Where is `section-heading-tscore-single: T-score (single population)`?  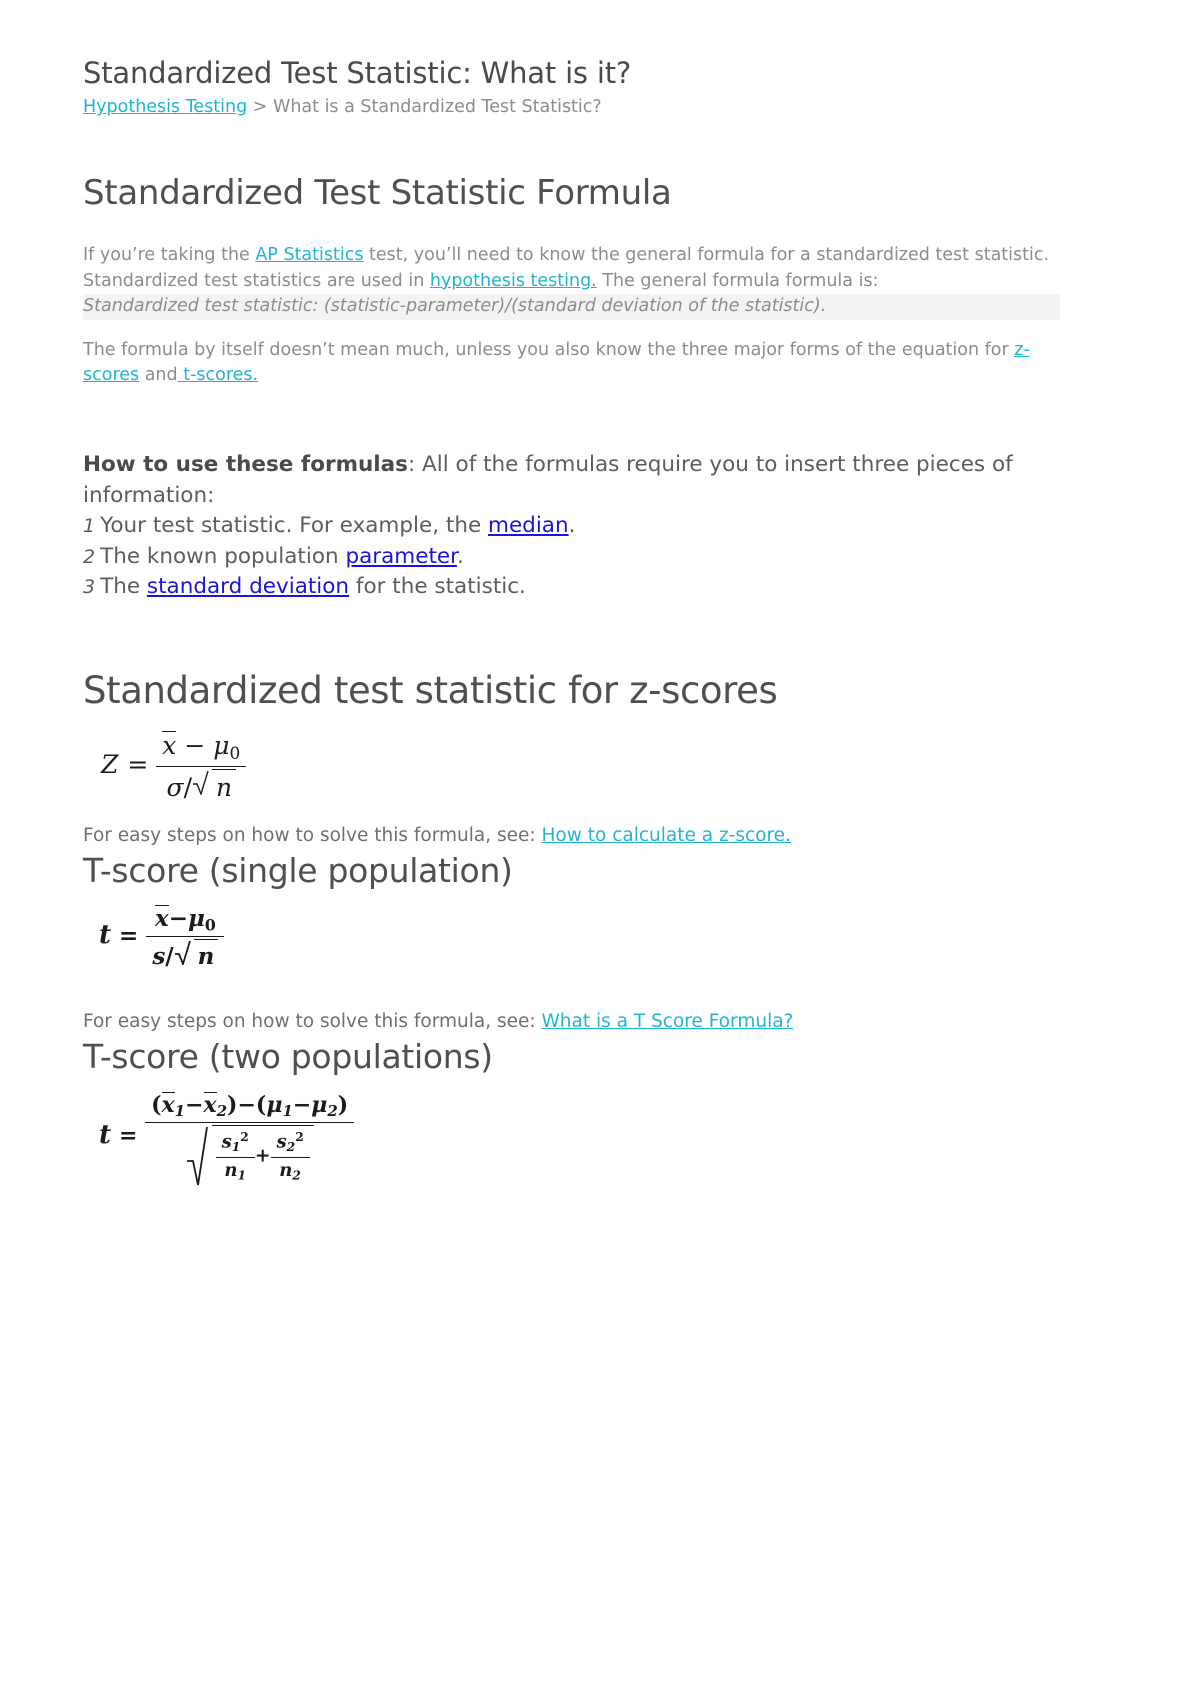
section-heading-tscore-single: T-score (single population) is located at coordinates (298, 871).